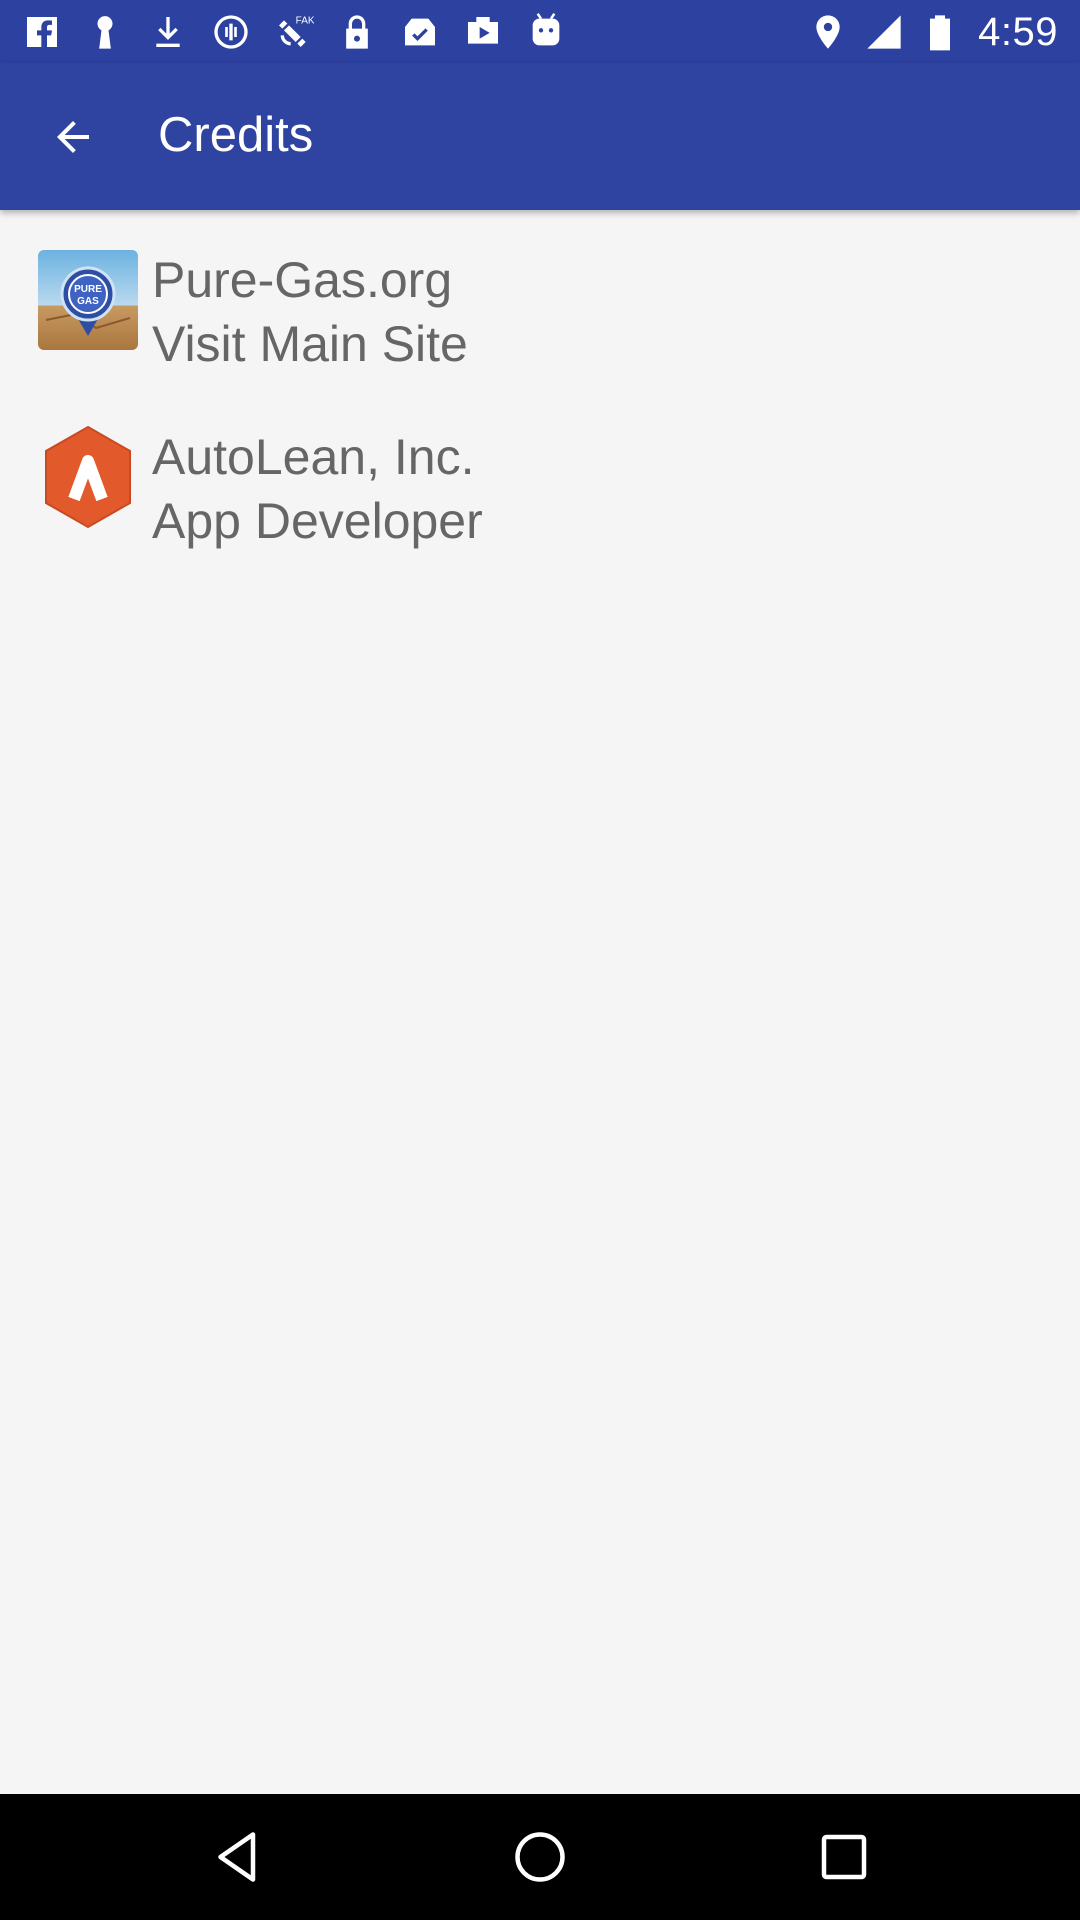 The image size is (1080, 1920). Describe the element at coordinates (305, 21) in the screenshot. I see `svg-text: FAKE` at that location.